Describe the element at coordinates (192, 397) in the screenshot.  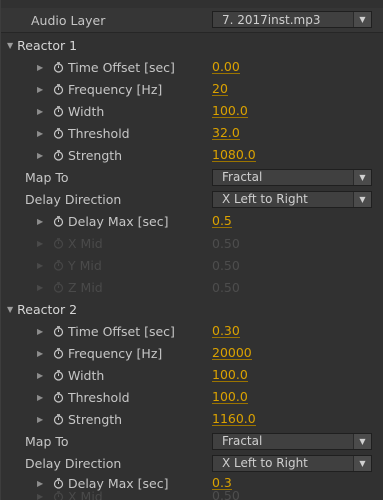
I see `r2-threshold-row: ▶ Threshold 100.0` at that location.